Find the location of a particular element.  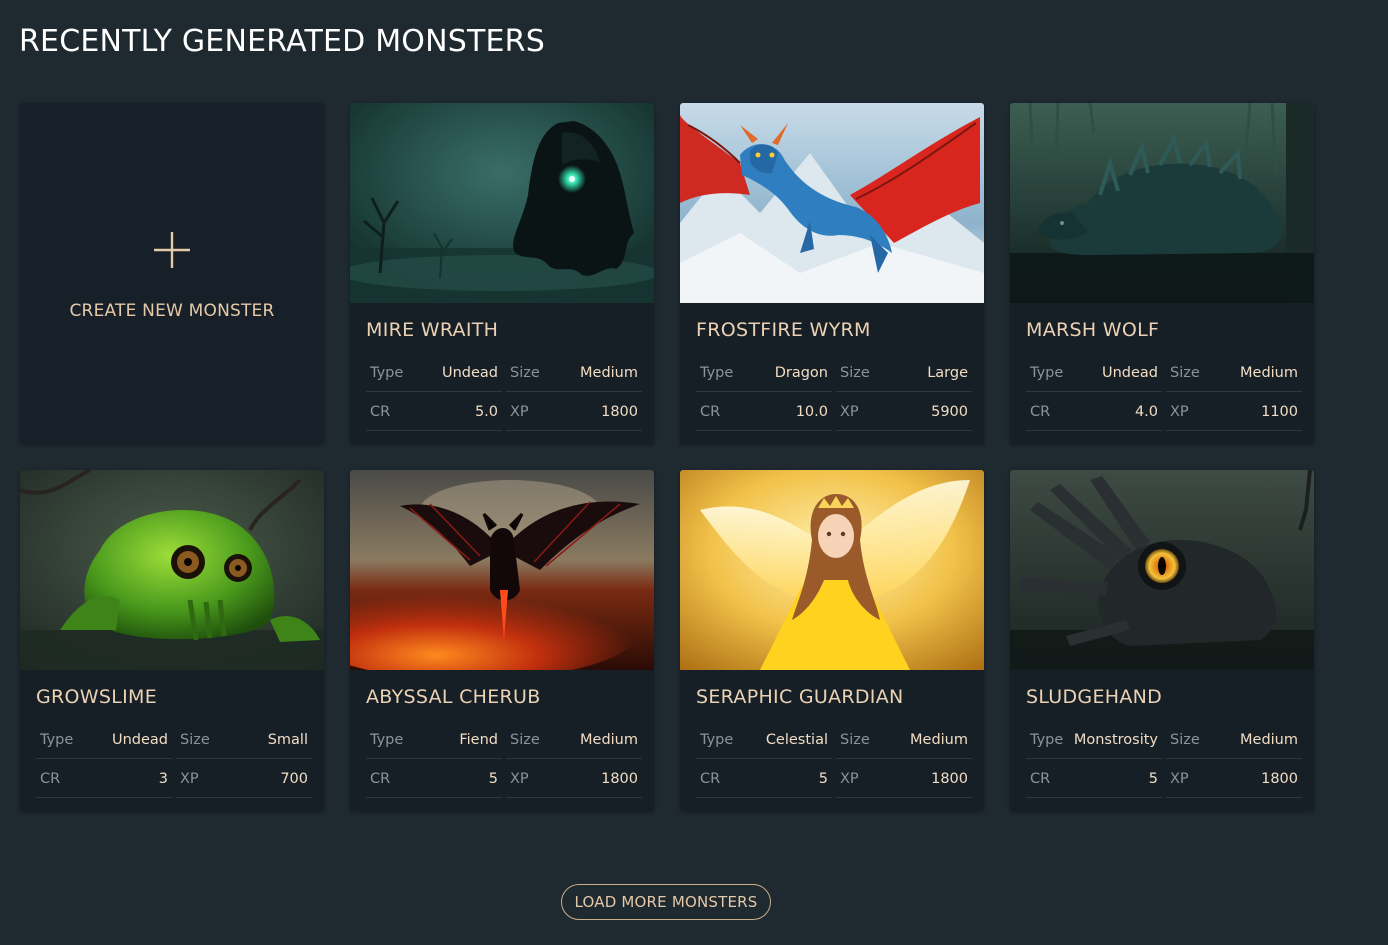

load-more-button: LOAD MORE MONSTERS is located at coordinates (666, 902).